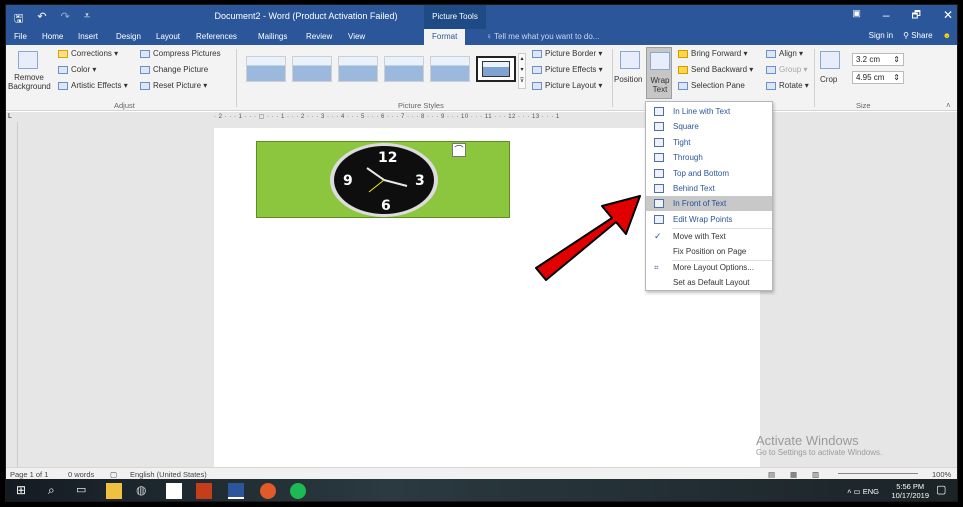 The width and height of the screenshot is (963, 507). What do you see at coordinates (886, 16) in the screenshot?
I see `minimize-button: –` at bounding box center [886, 16].